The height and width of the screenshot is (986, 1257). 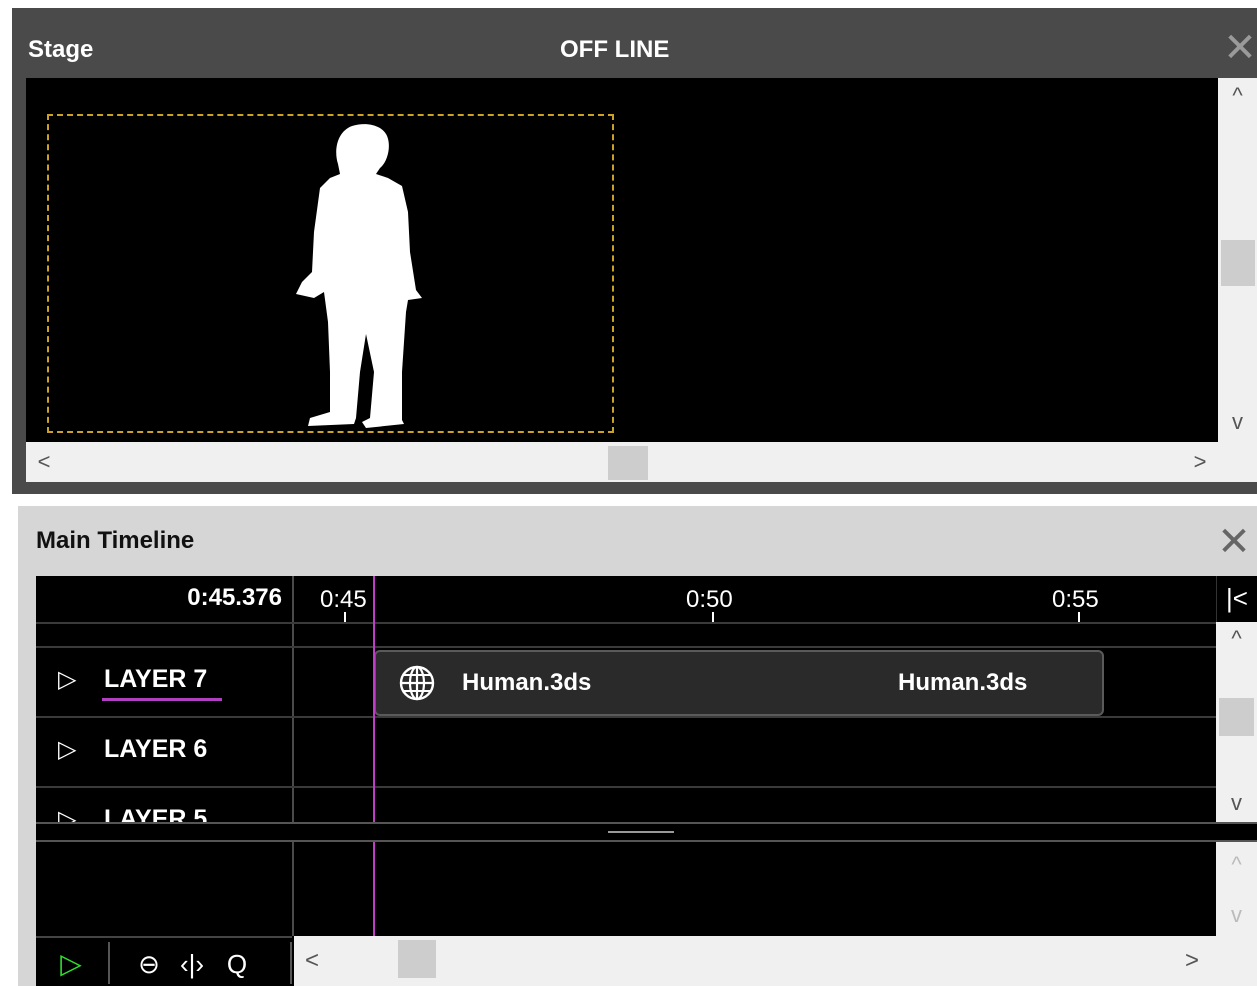 I want to click on row-divider, so click(x=626, y=623).